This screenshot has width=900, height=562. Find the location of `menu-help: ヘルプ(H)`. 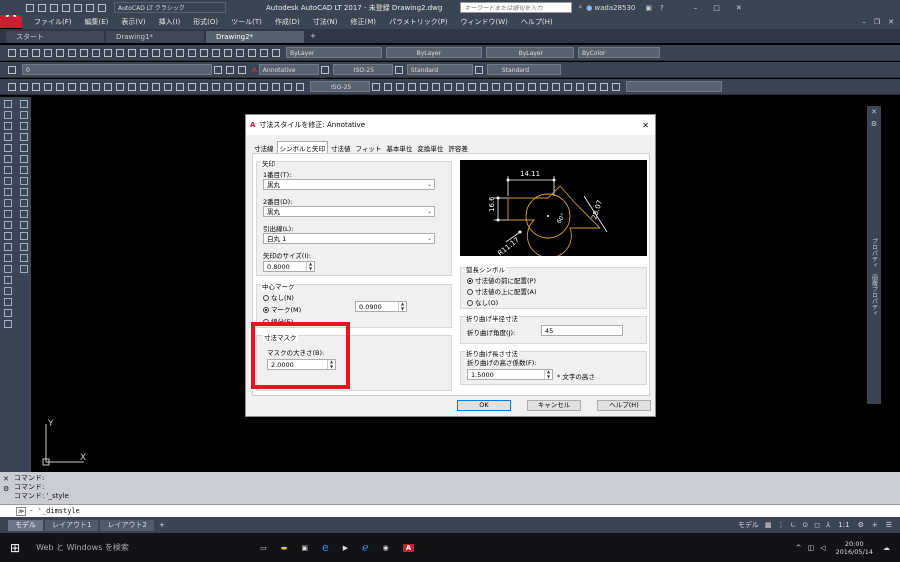

menu-help: ヘルプ(H) is located at coordinates (537, 22).